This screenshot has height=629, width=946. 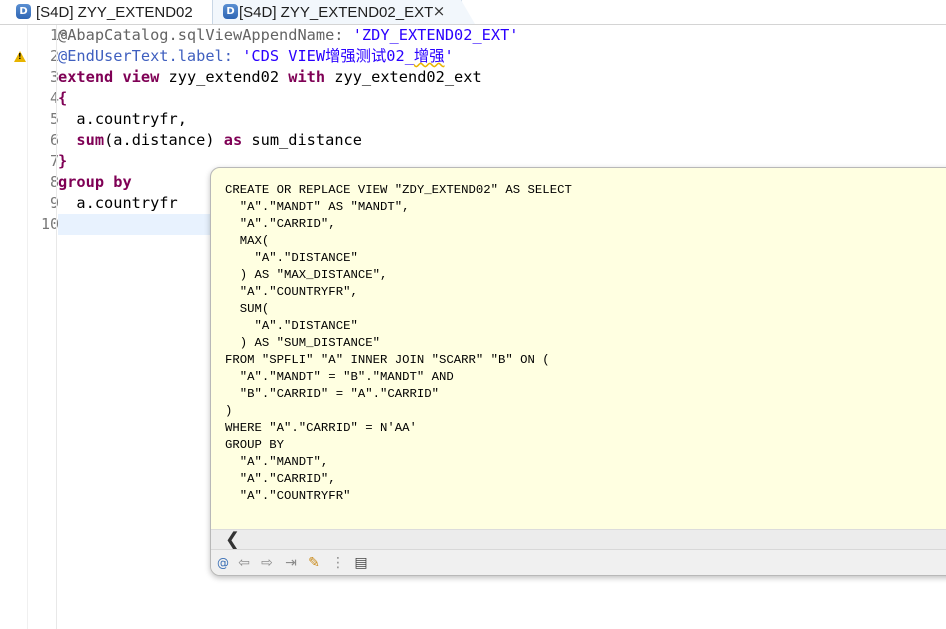 What do you see at coordinates (114, 12) in the screenshot?
I see `tab-label: [S4D] ZYY_EXTEND02` at bounding box center [114, 12].